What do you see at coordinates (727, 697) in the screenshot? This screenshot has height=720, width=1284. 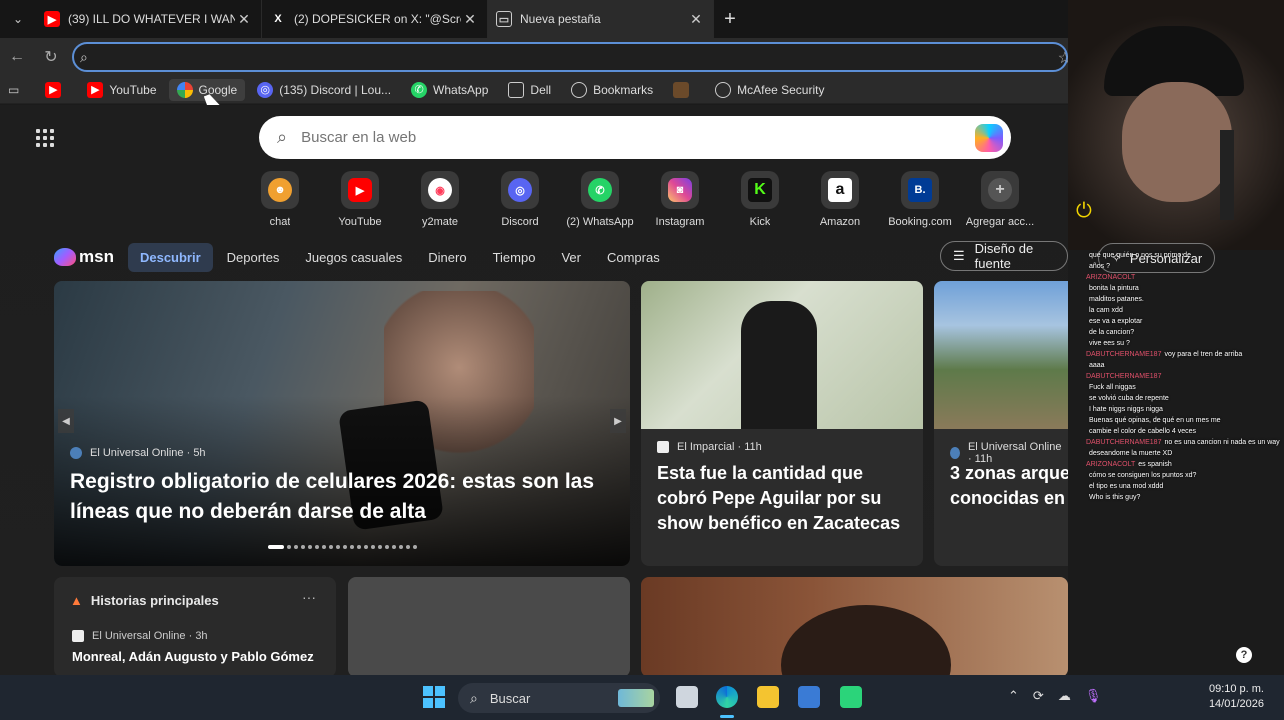 I see `edge-icon` at bounding box center [727, 697].